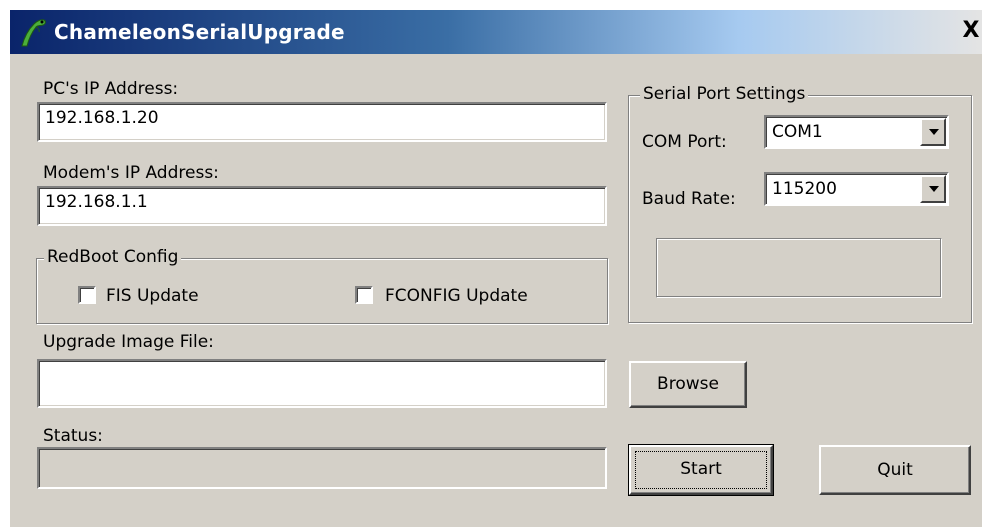  What do you see at coordinates (456, 296) in the screenshot?
I see `fconfig-update-label: FCONFIG Update` at bounding box center [456, 296].